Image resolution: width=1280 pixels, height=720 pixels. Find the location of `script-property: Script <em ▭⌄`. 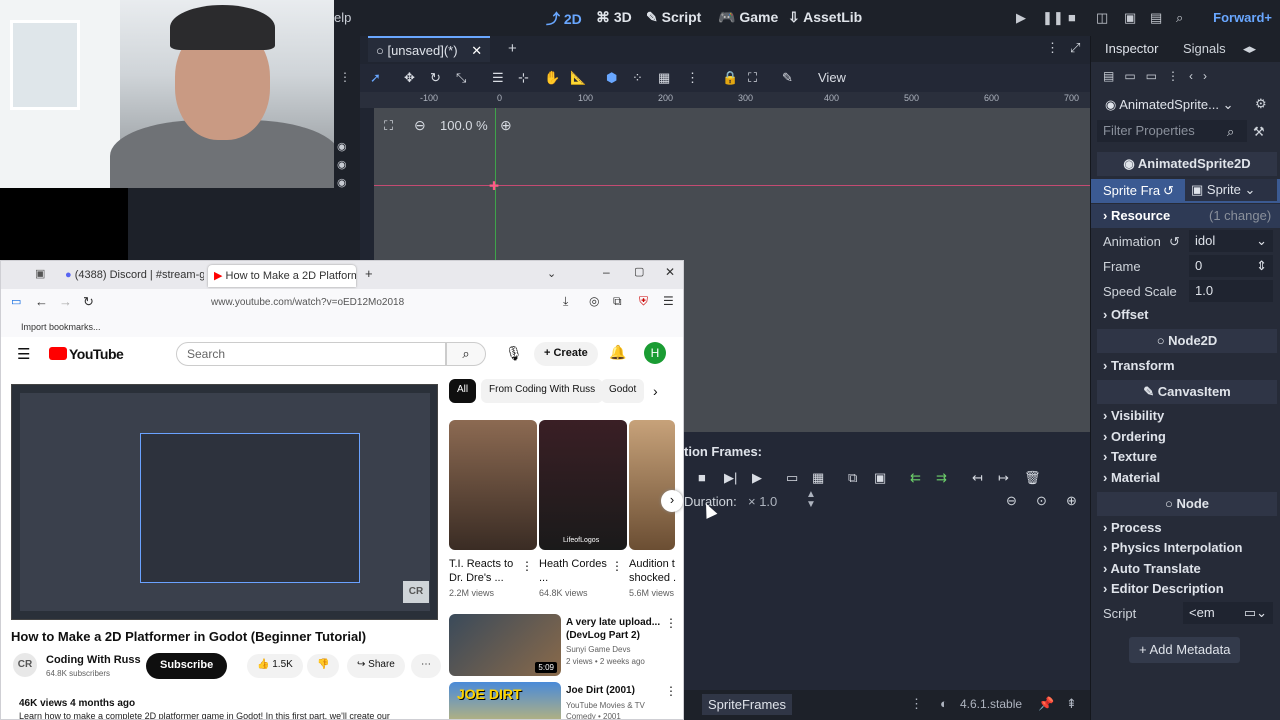

script-property: Script <em ▭⌄ is located at coordinates (1185, 614).